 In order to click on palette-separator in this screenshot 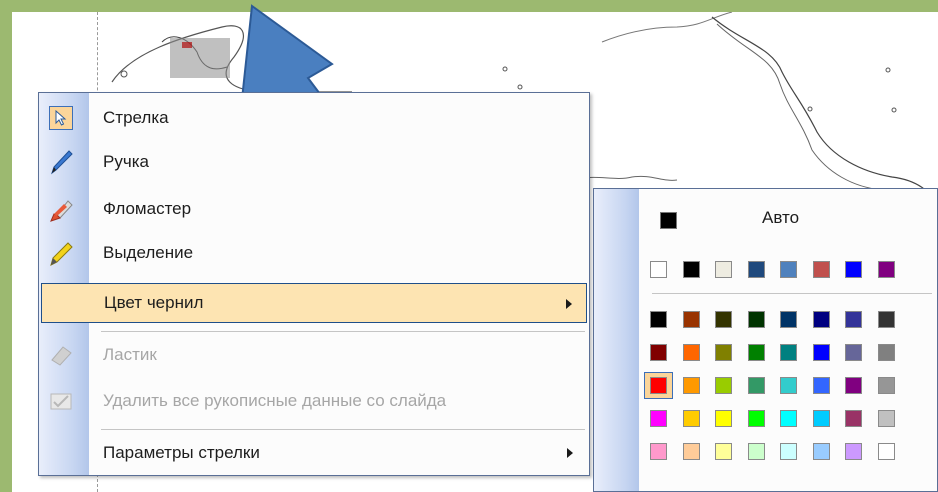, I will do `click(792, 293)`.